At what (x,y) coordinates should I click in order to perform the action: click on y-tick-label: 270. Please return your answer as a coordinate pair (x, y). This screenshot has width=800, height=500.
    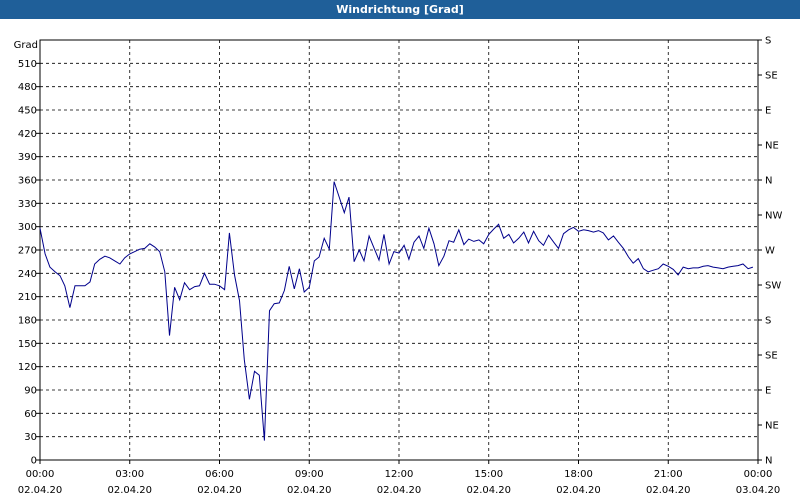
    Looking at the image, I should click on (27, 251).